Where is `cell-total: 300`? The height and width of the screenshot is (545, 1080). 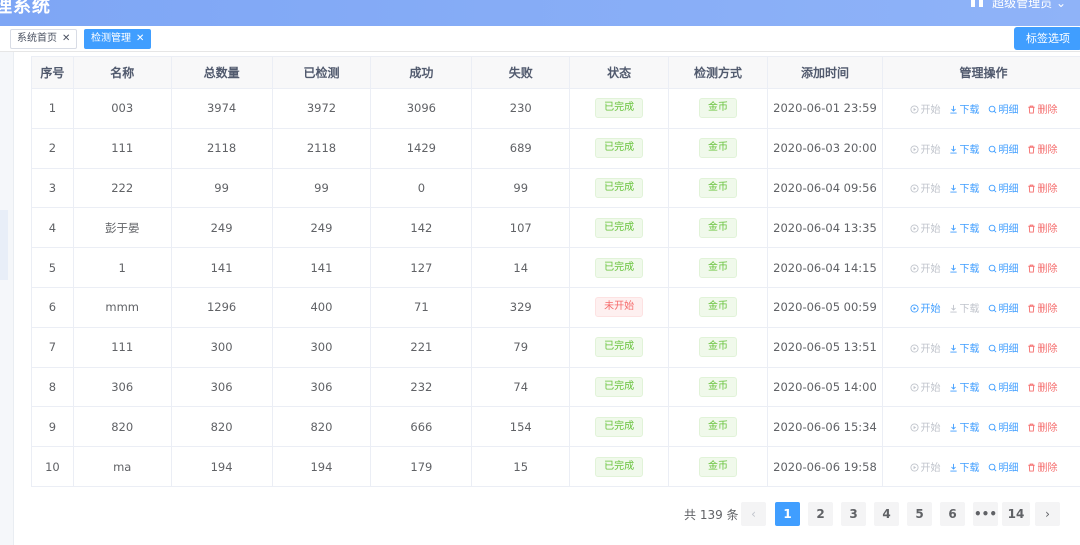
cell-total: 300 is located at coordinates (221, 347).